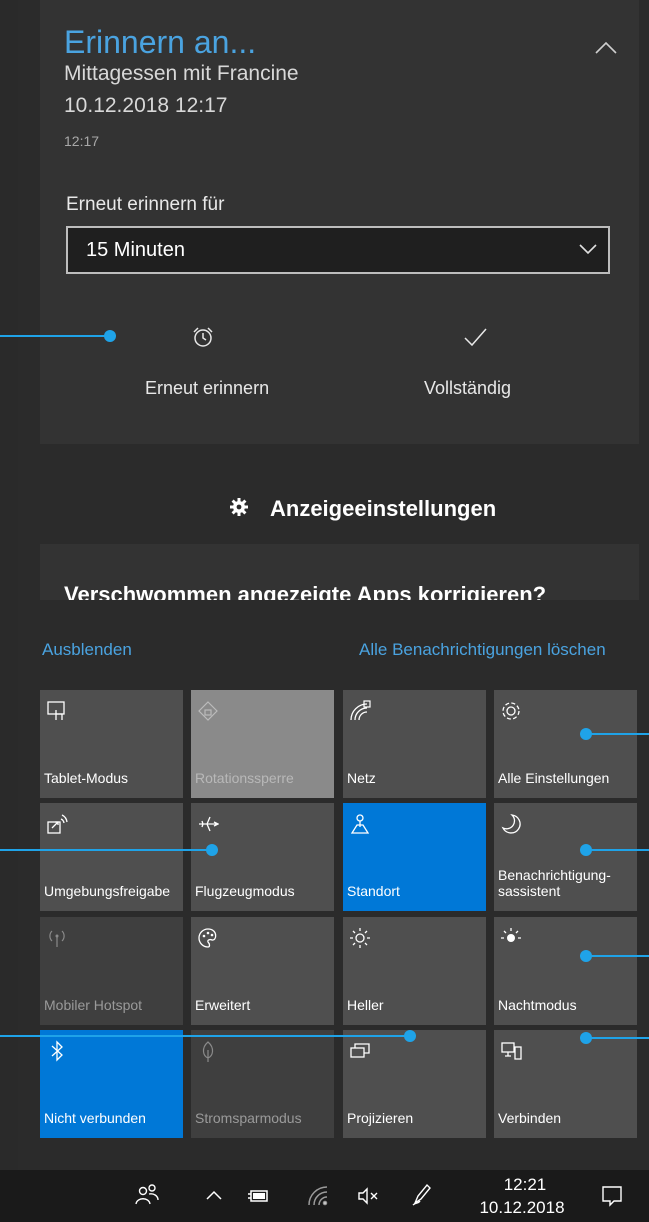  Describe the element at coordinates (208, 711) in the screenshot. I see `rotation-lock-icon` at that location.